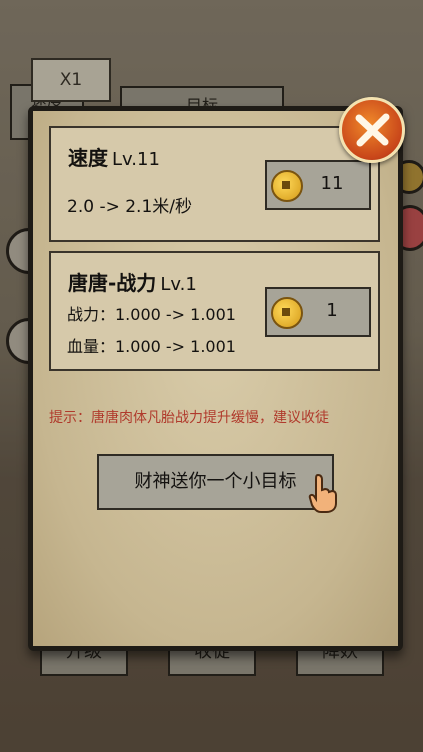 This screenshot has height=752, width=423. I want to click on power-card-name: 唐唐-战力, so click(112, 283).